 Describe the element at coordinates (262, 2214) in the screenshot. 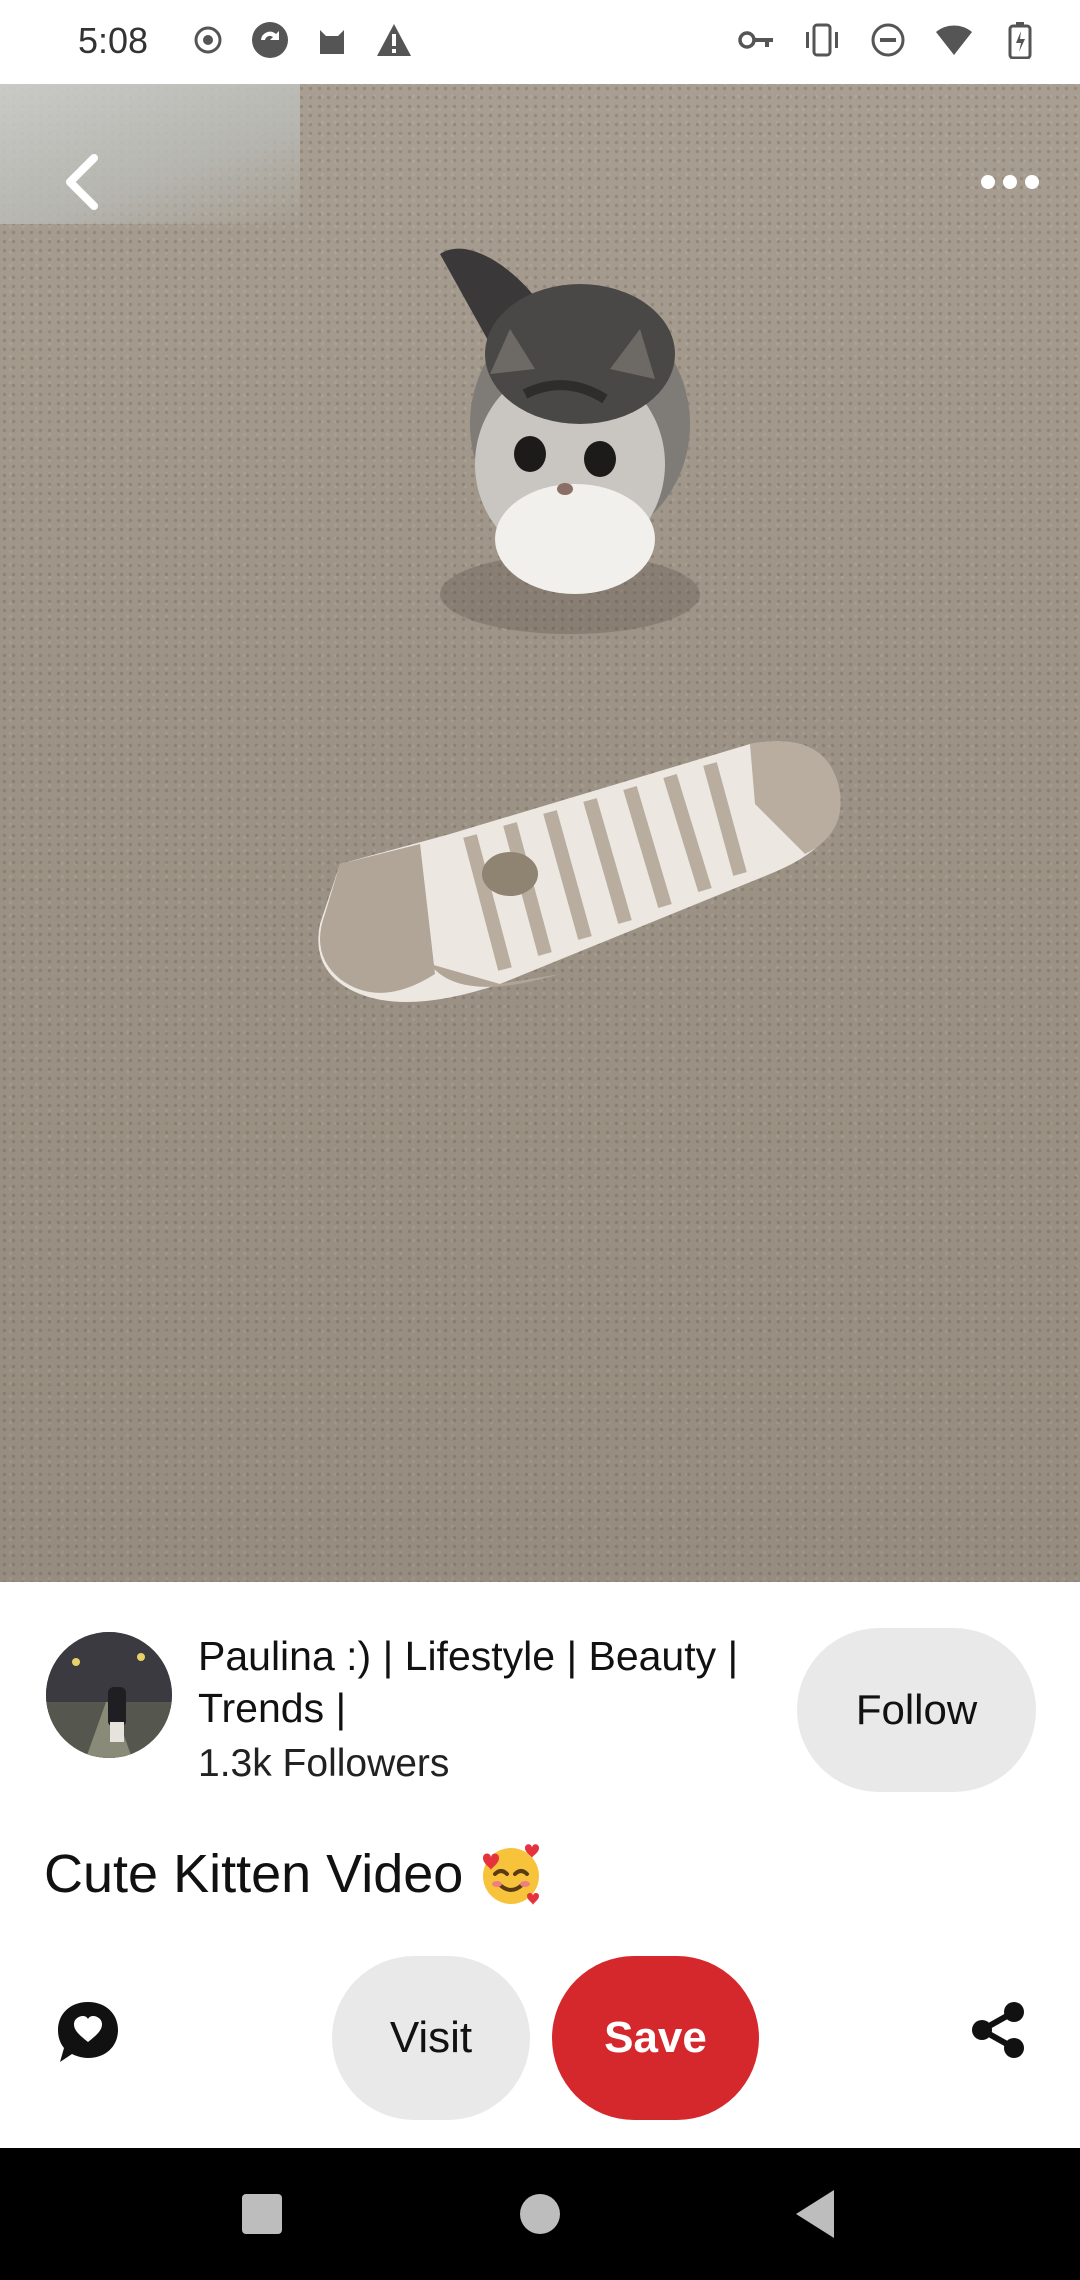

I see `recents-icon` at that location.